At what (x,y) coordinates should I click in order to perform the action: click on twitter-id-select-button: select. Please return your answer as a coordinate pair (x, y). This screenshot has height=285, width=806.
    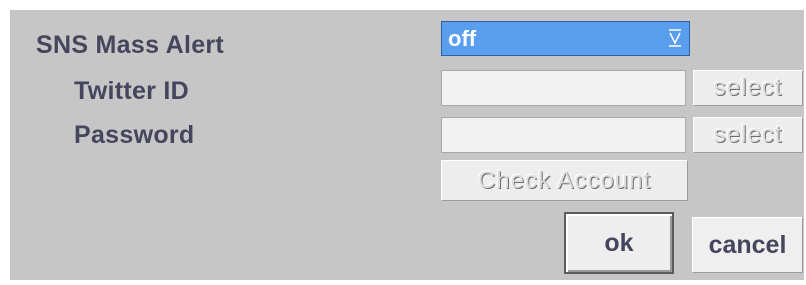
    Looking at the image, I should click on (748, 88).